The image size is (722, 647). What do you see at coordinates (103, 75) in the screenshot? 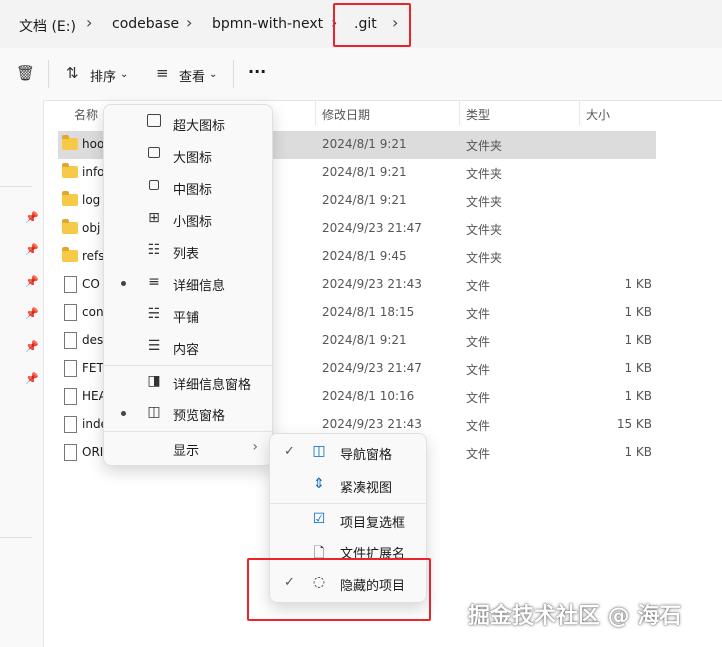
I see `sort-button: 排序` at bounding box center [103, 75].